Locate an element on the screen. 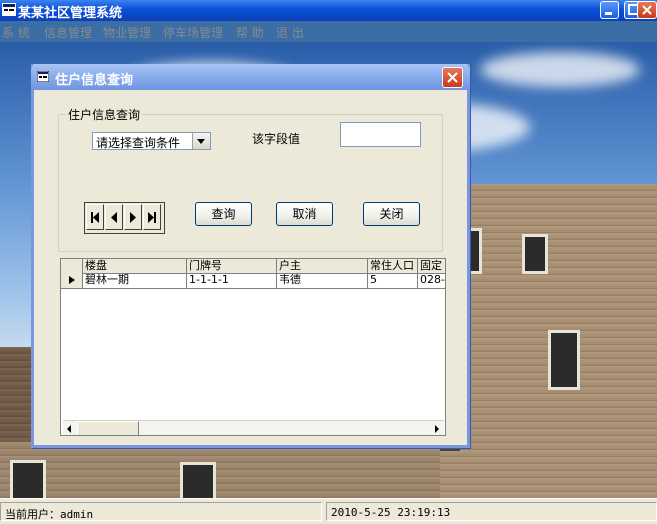 This screenshot has width=657, height=524. dialog-title: 住户信息查询 is located at coordinates (94, 80).